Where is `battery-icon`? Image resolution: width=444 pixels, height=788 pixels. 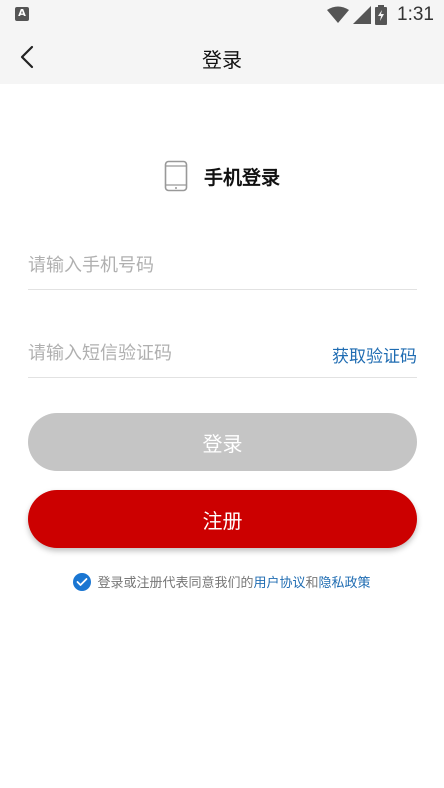
battery-icon is located at coordinates (381, 15).